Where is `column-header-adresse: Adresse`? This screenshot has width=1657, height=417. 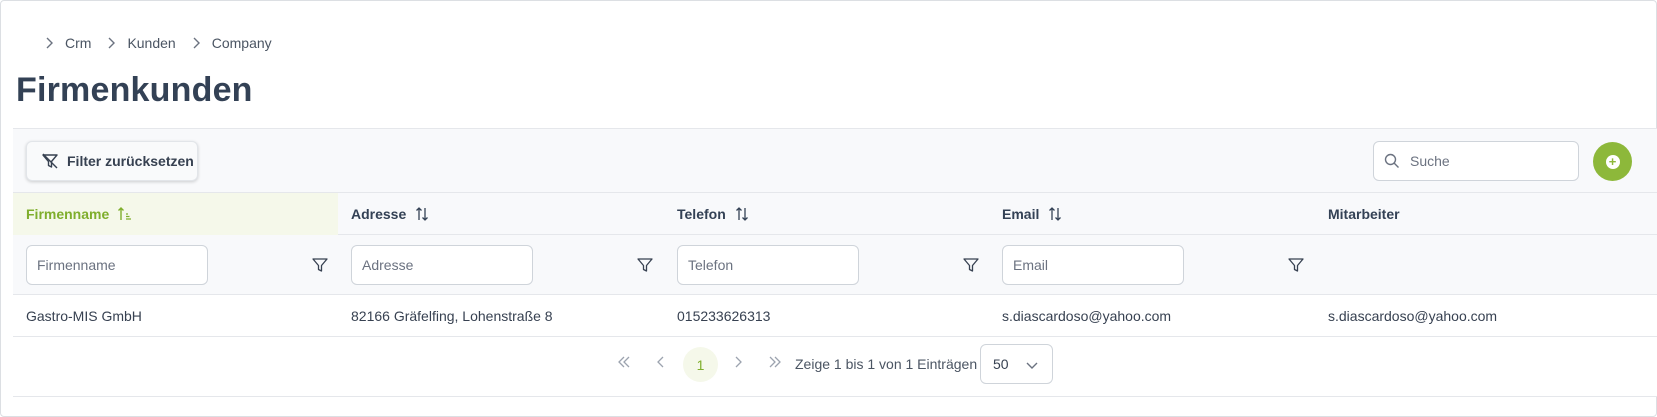
column-header-adresse: Adresse is located at coordinates (501, 214).